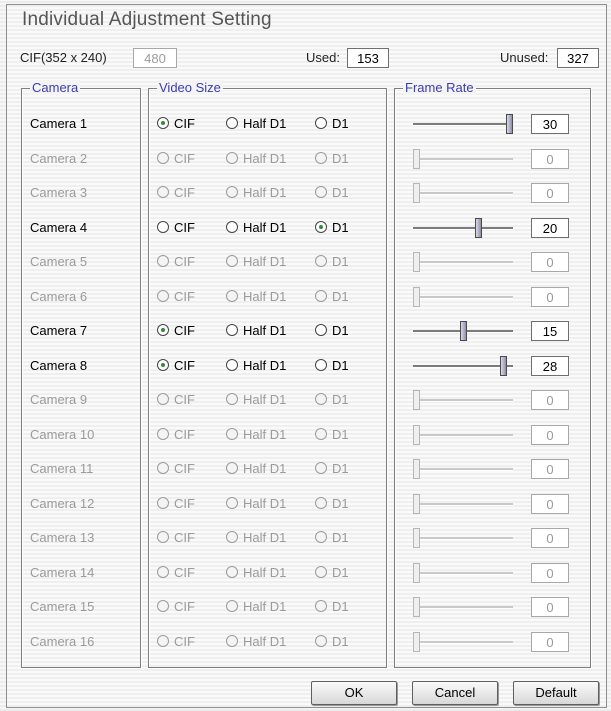 Image resolution: width=611 pixels, height=711 pixels. I want to click on camera-name: Camera 5, so click(59, 261).